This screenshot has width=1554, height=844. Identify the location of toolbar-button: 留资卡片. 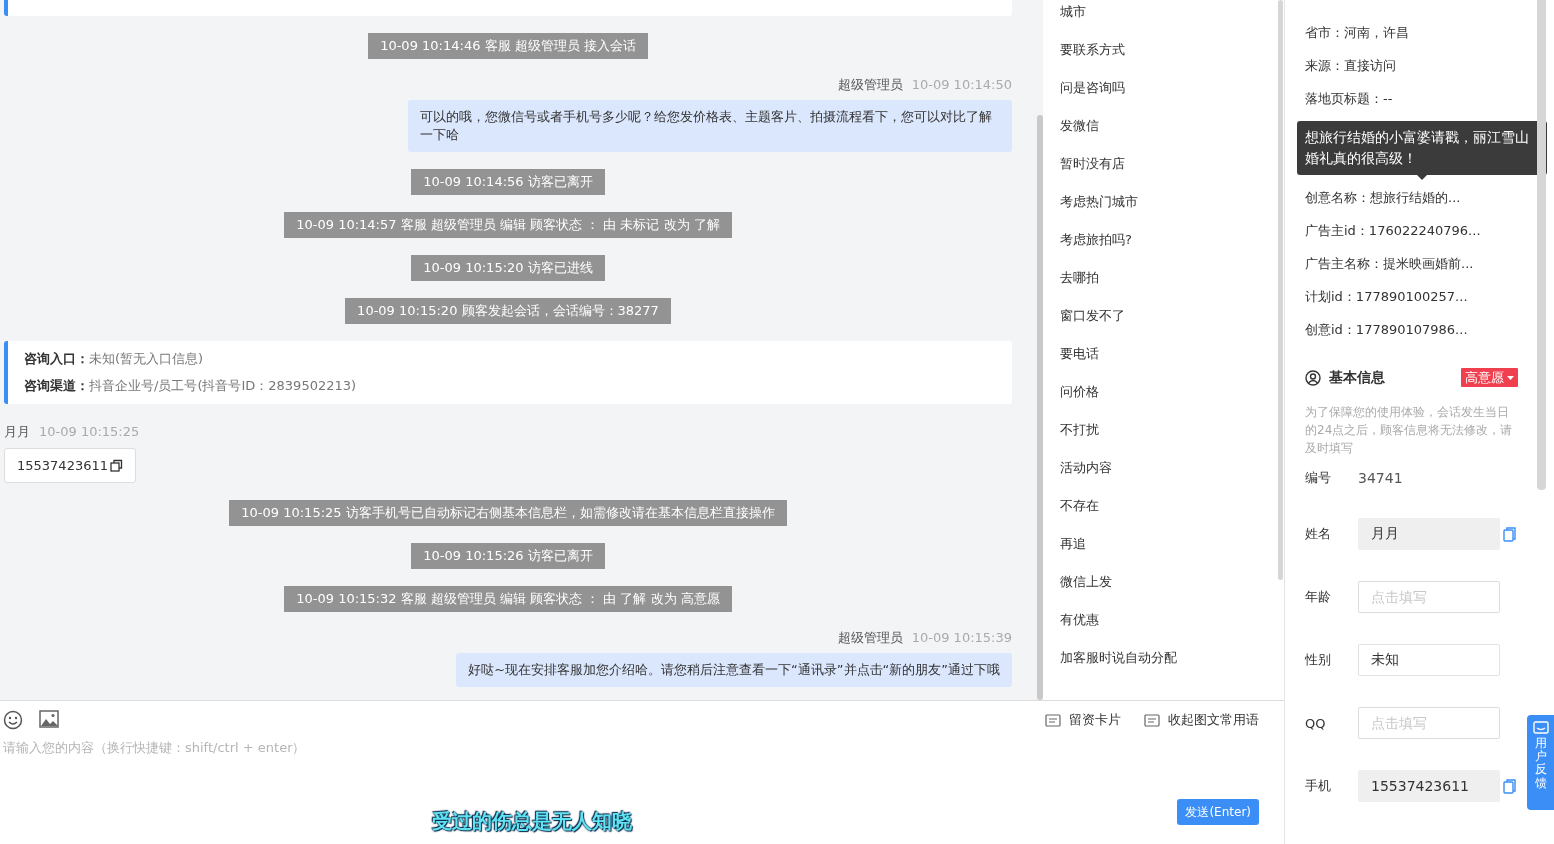
(1083, 720).